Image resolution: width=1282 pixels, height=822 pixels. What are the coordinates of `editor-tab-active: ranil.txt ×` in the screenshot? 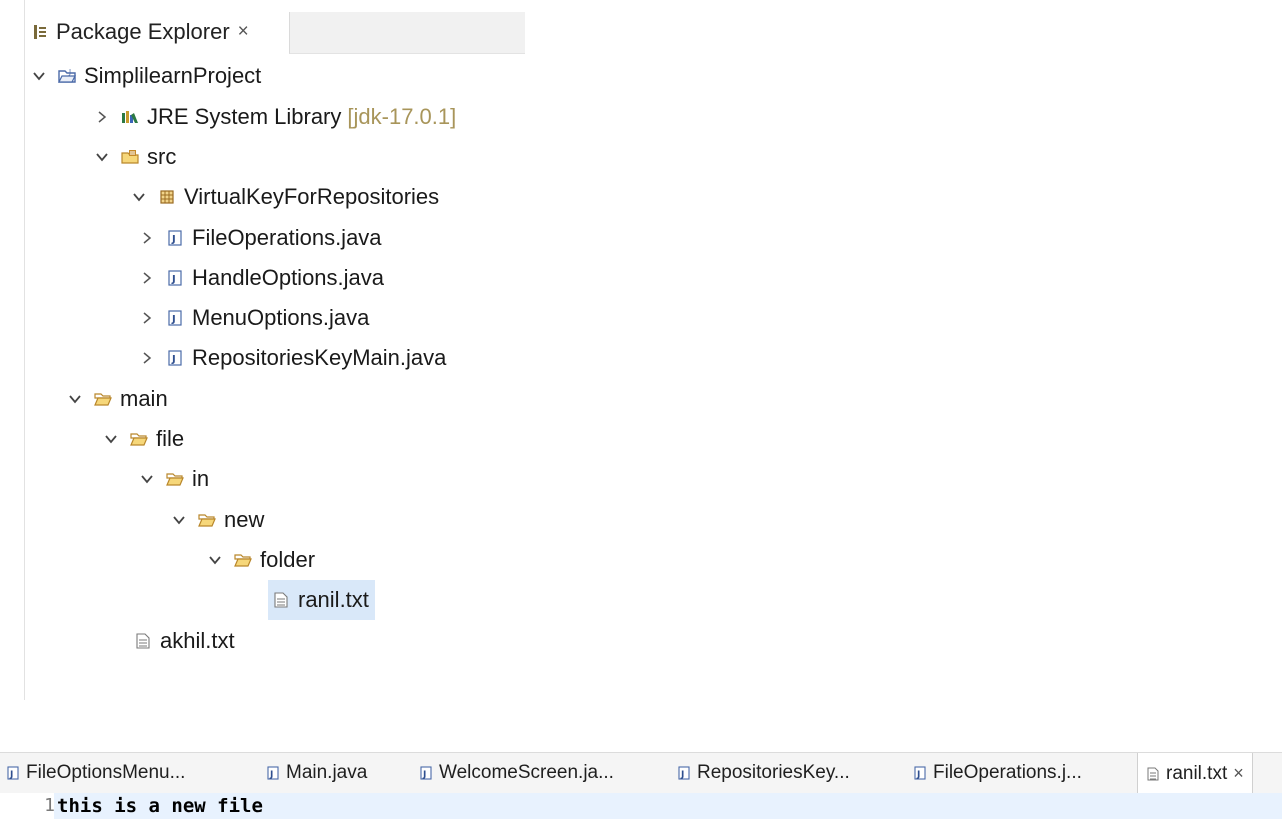 It's located at (1195, 773).